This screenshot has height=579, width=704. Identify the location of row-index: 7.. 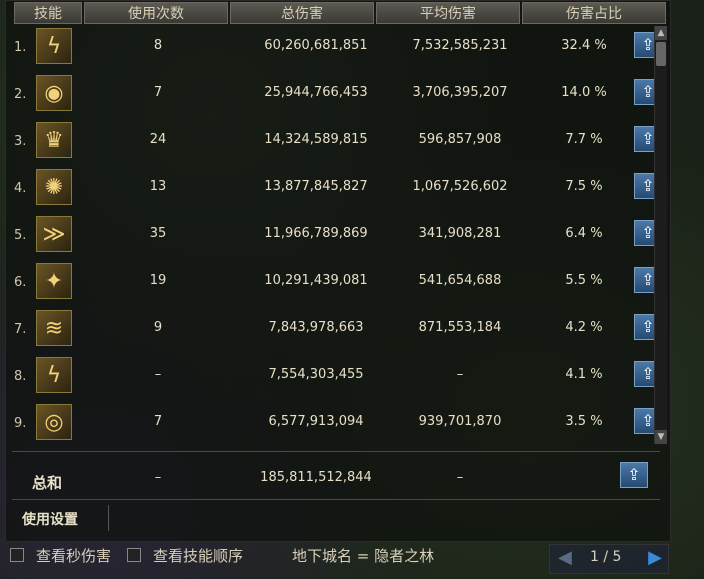
(20, 329).